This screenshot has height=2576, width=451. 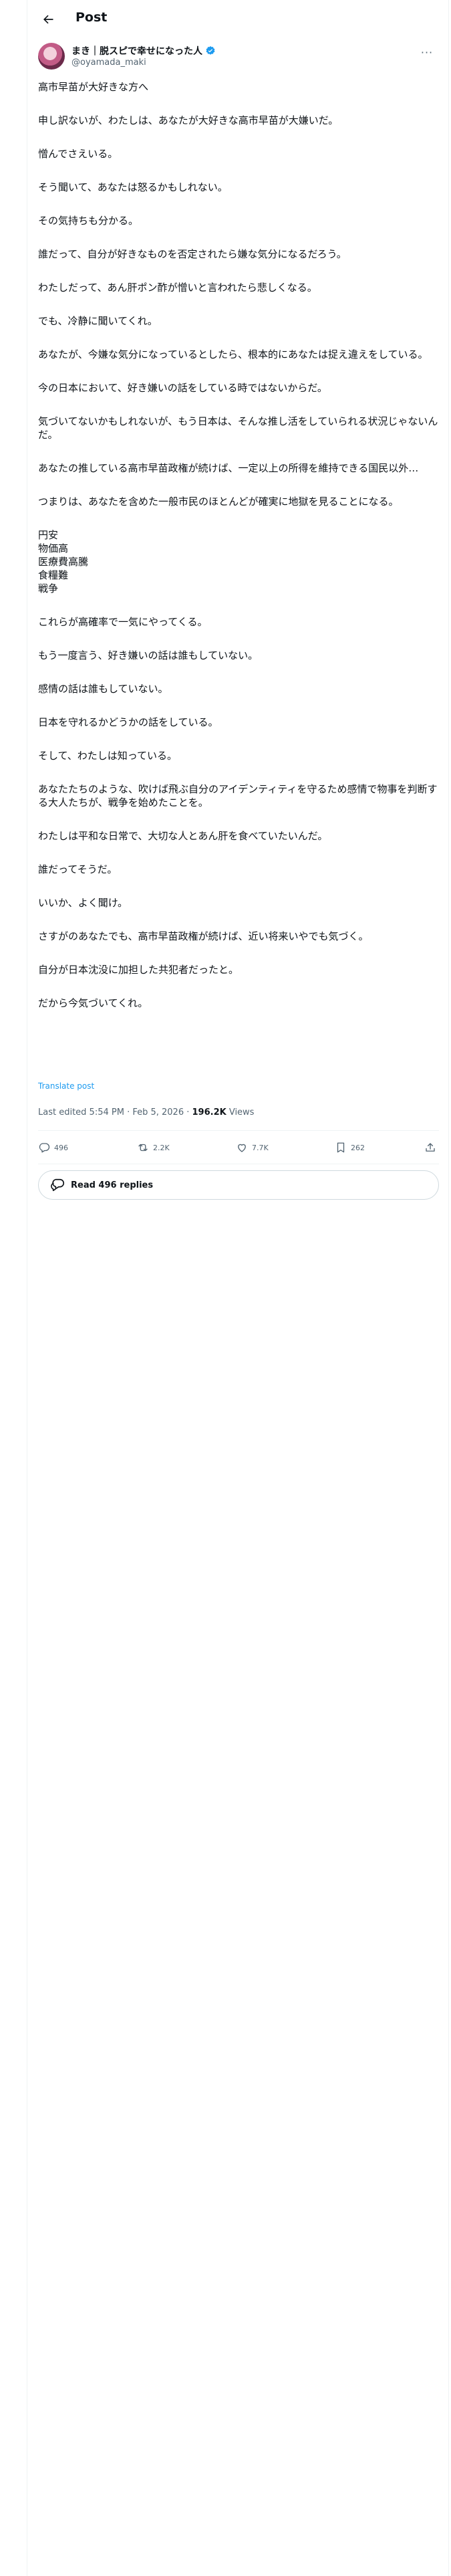 I want to click on translate-post-link: Translate post, so click(x=66, y=1086).